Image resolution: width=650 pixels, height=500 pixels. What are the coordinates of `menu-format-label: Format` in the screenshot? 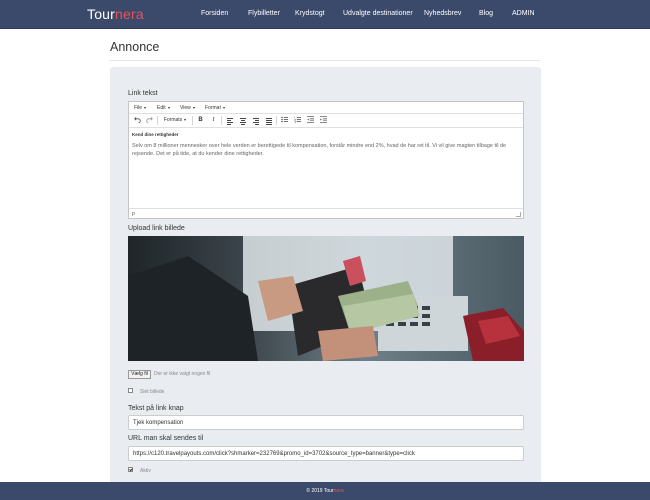 It's located at (213, 108).